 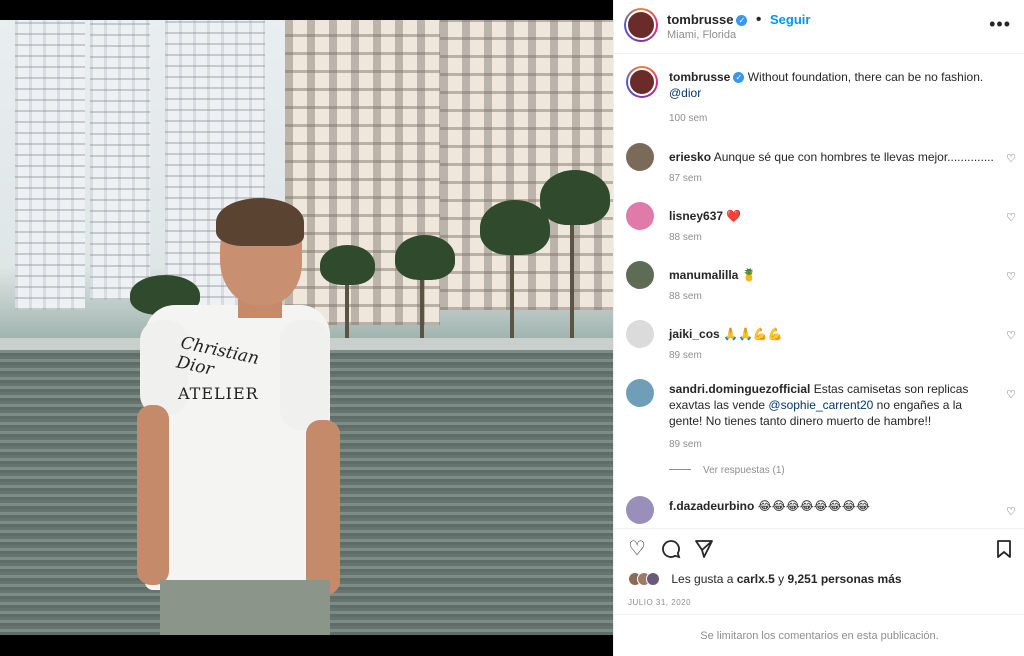 I want to click on paper-plane-icon, so click(x=704, y=551).